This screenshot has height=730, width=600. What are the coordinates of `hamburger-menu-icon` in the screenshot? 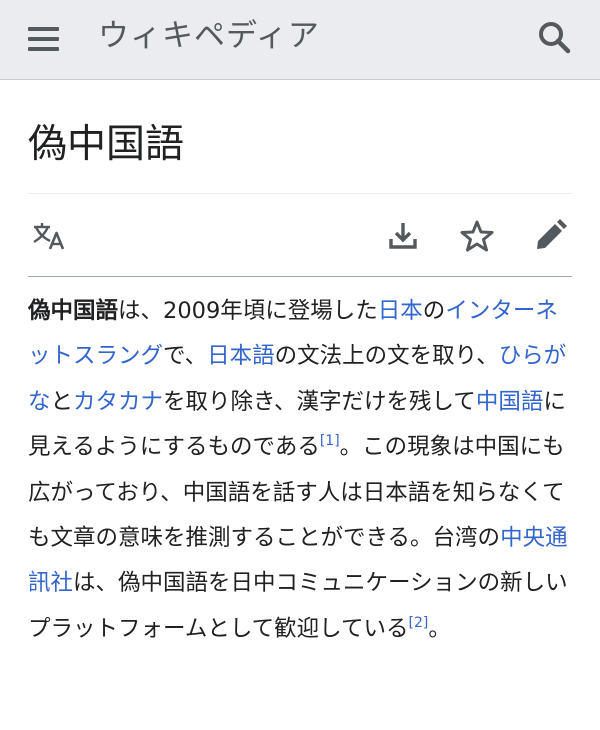 It's located at (44, 39).